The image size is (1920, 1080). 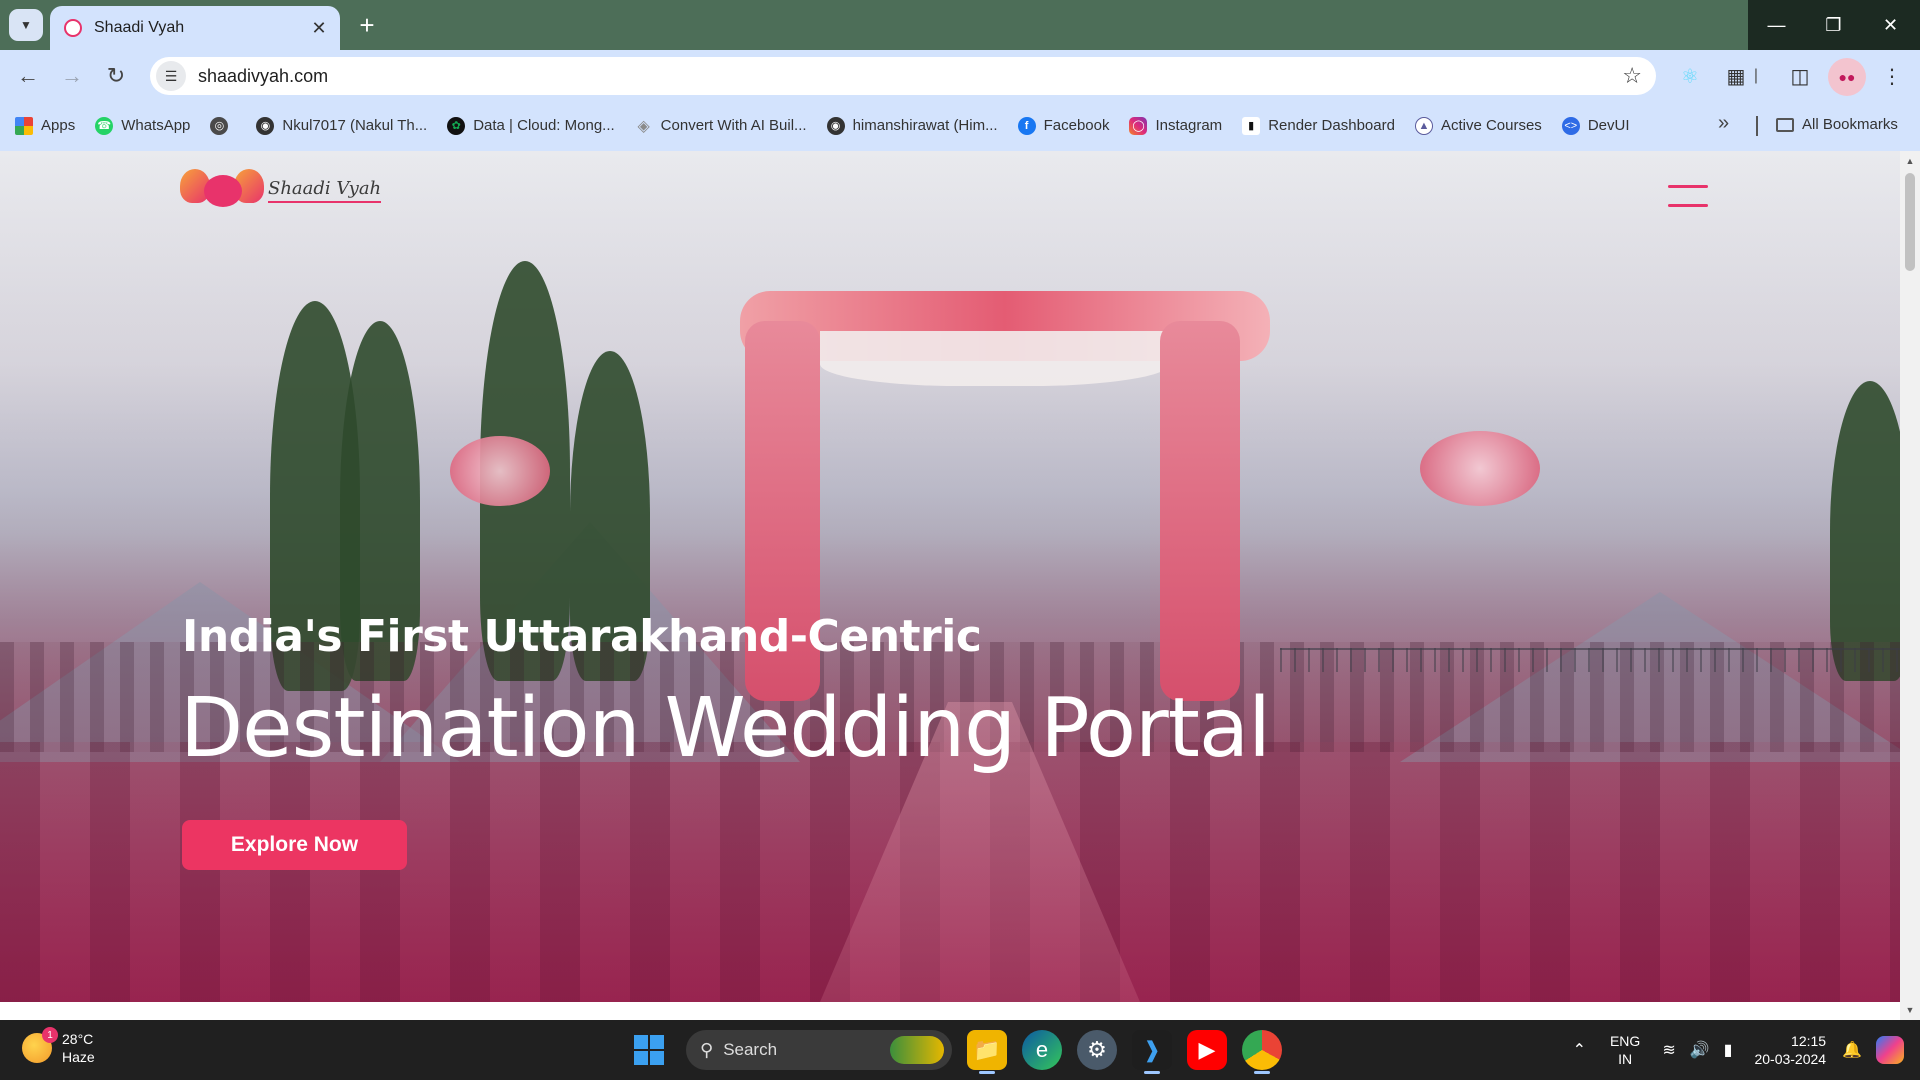 I want to click on instagram-icon: ◯, so click(x=1138, y=125).